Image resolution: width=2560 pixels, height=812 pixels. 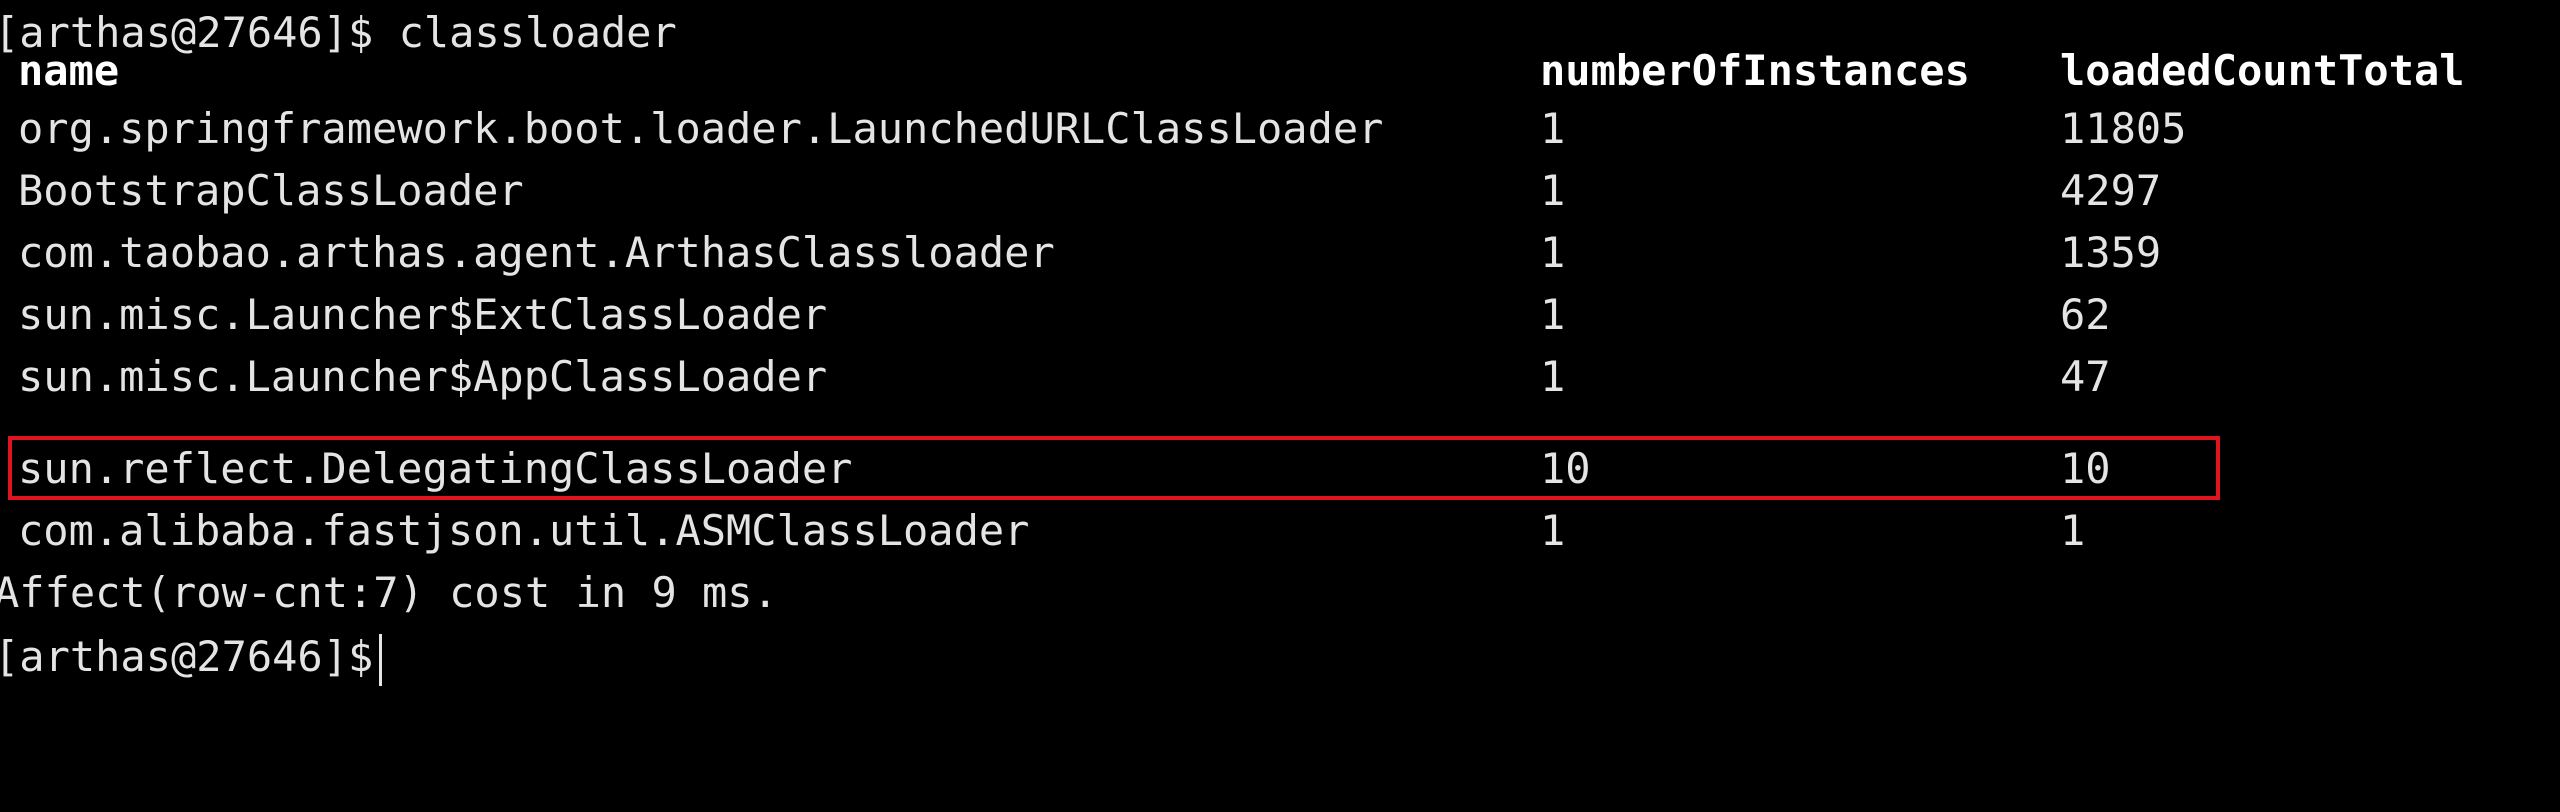 I want to click on next-prompt-line: [arthas@27646]$, so click(x=191, y=657).